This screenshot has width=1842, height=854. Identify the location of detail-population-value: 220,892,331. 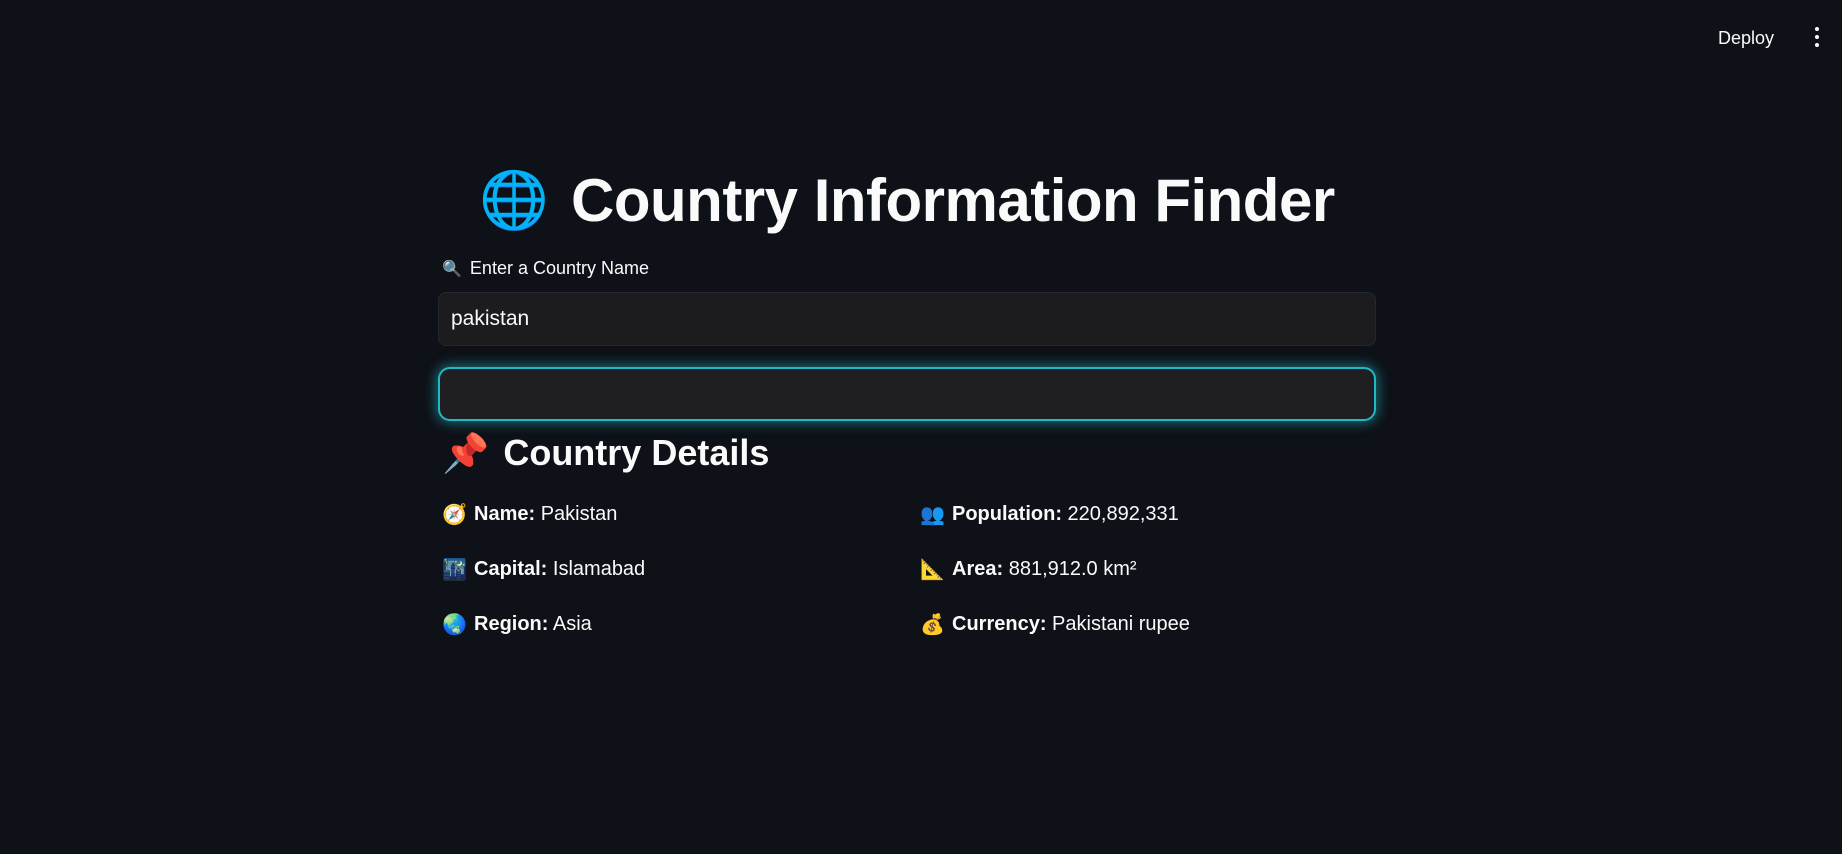
(1123, 514).